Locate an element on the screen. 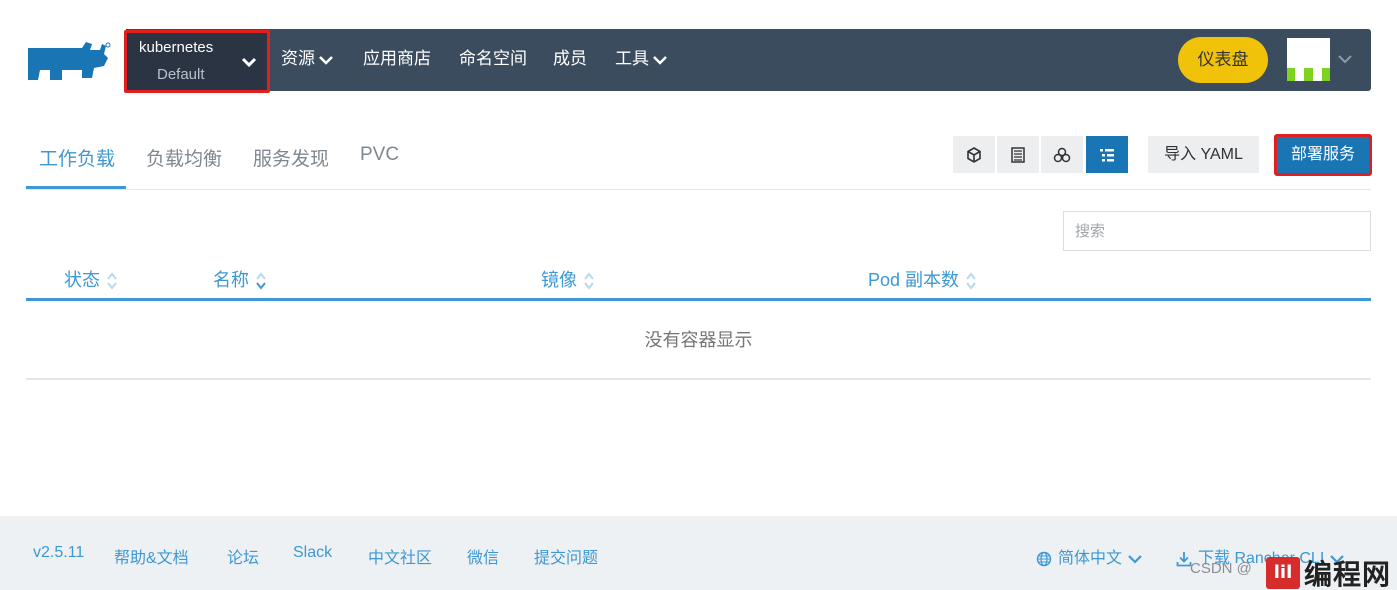  cluster-icon is located at coordinates (1062, 154).